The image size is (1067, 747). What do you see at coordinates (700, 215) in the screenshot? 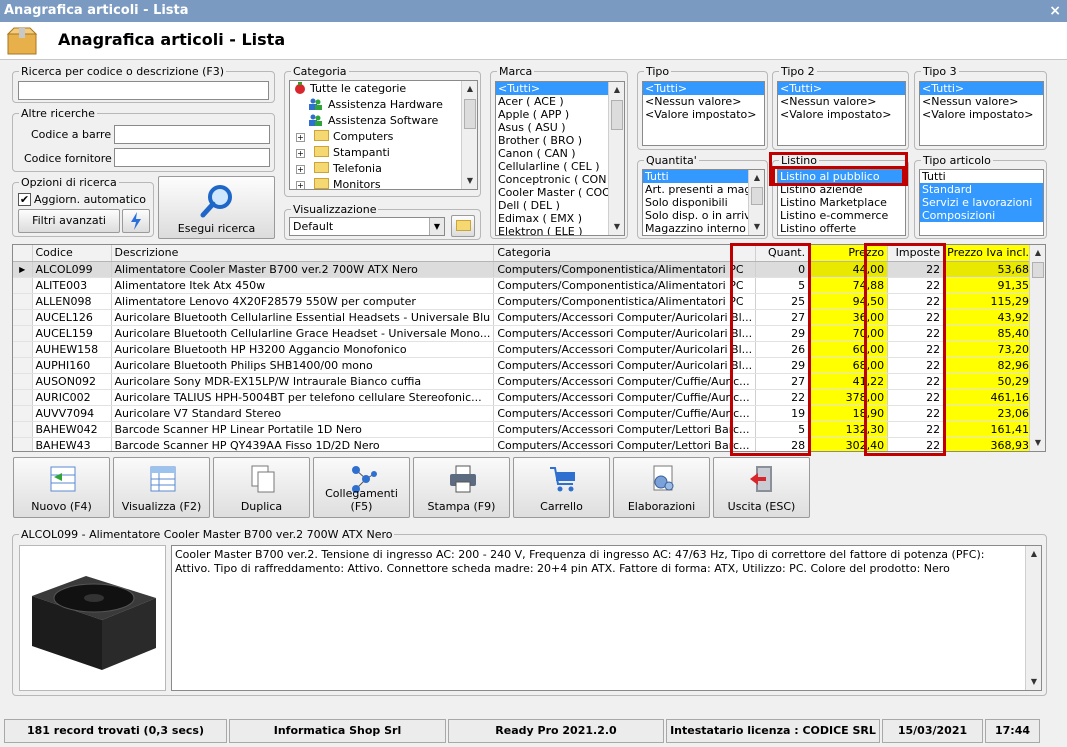
I see `list-item: Solo disp. o in arrivo` at bounding box center [700, 215].